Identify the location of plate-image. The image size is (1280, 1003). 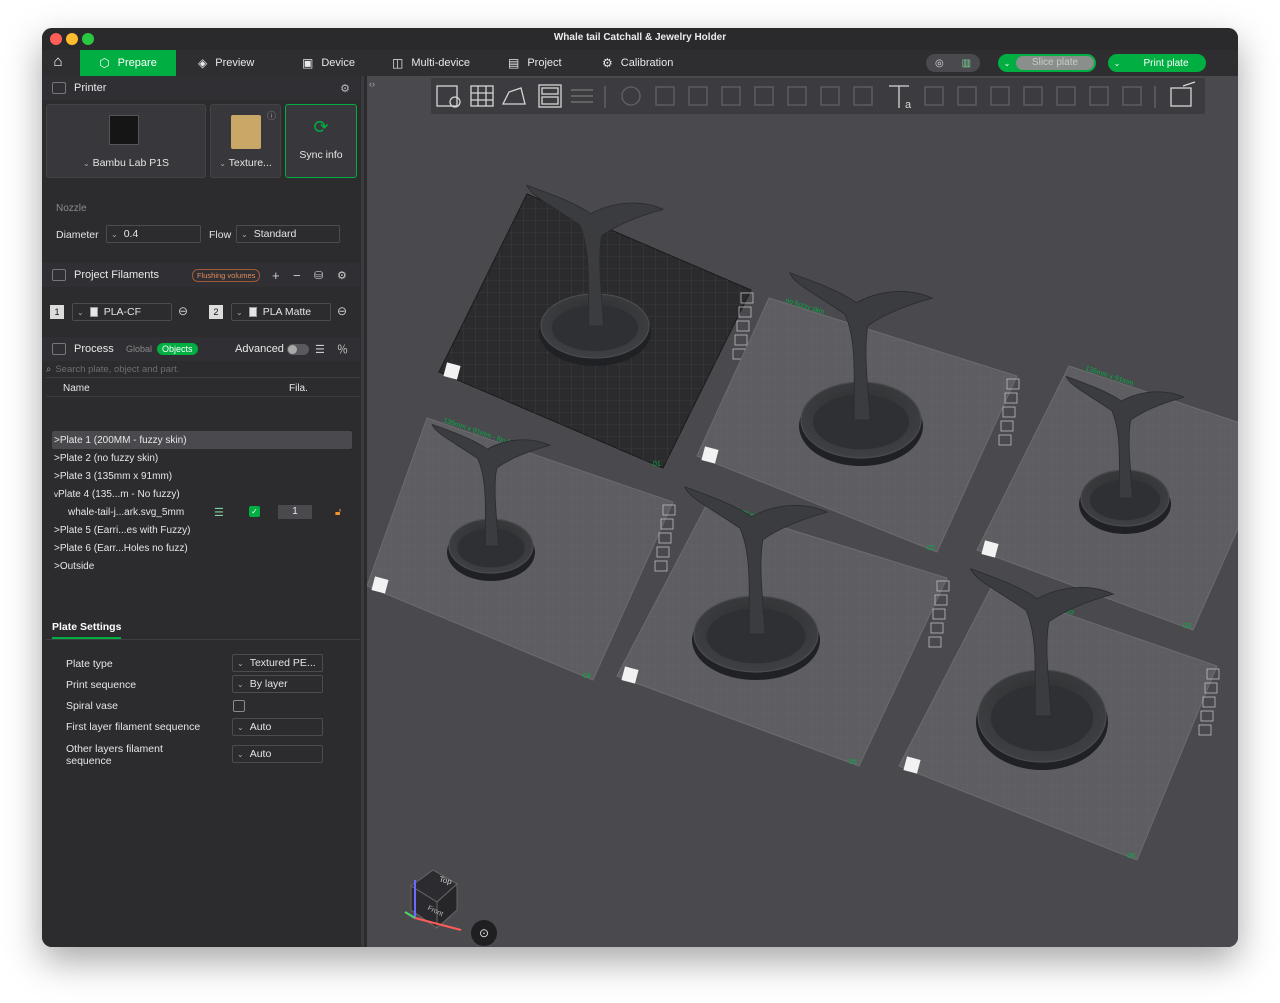
(246, 132).